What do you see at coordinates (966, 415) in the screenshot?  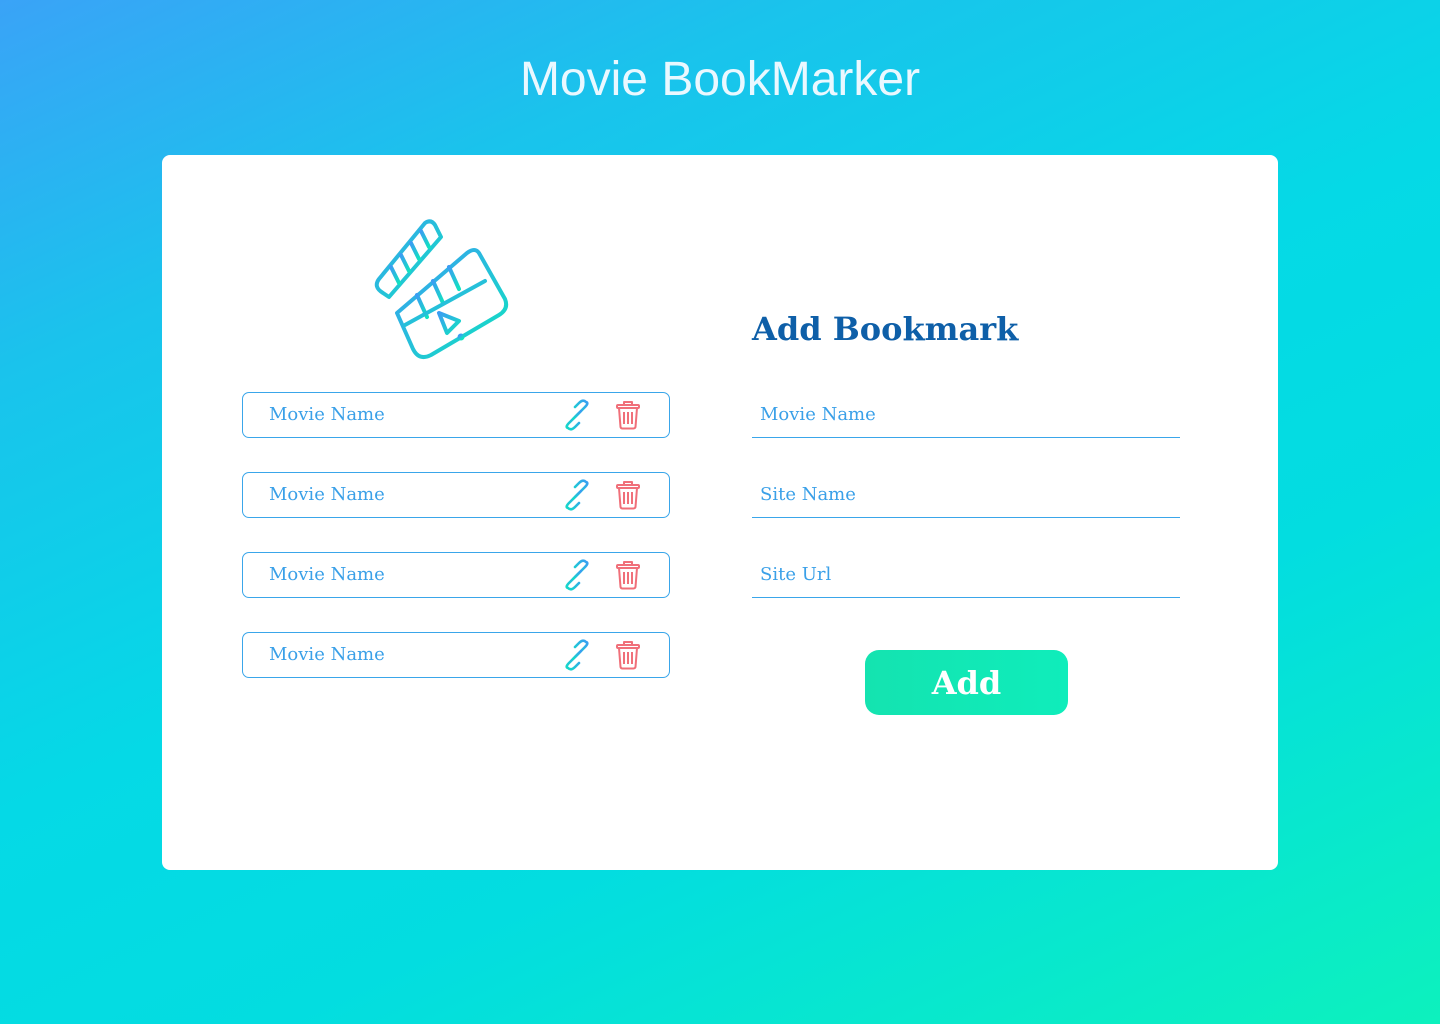 I see `movie-name-input` at bounding box center [966, 415].